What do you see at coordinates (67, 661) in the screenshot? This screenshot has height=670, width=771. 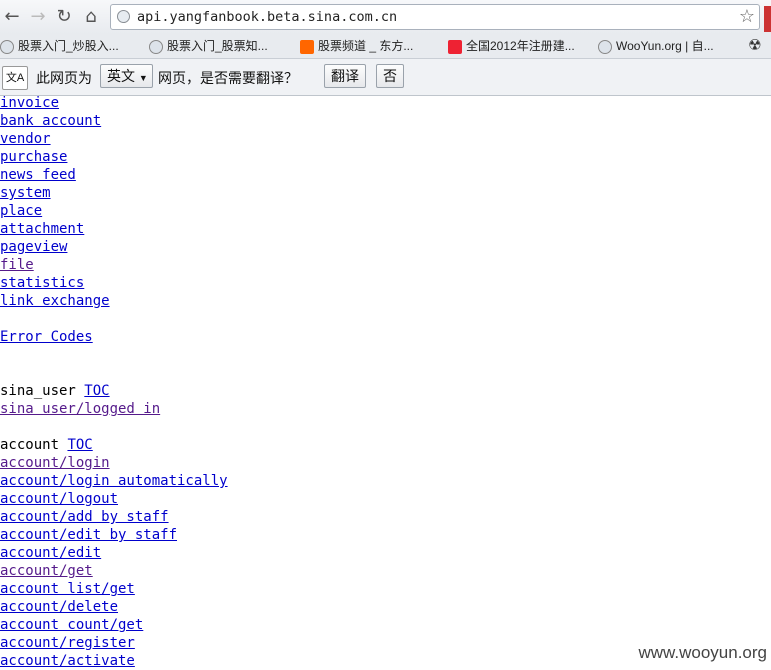 I see `link-account-activate: account/activate` at bounding box center [67, 661].